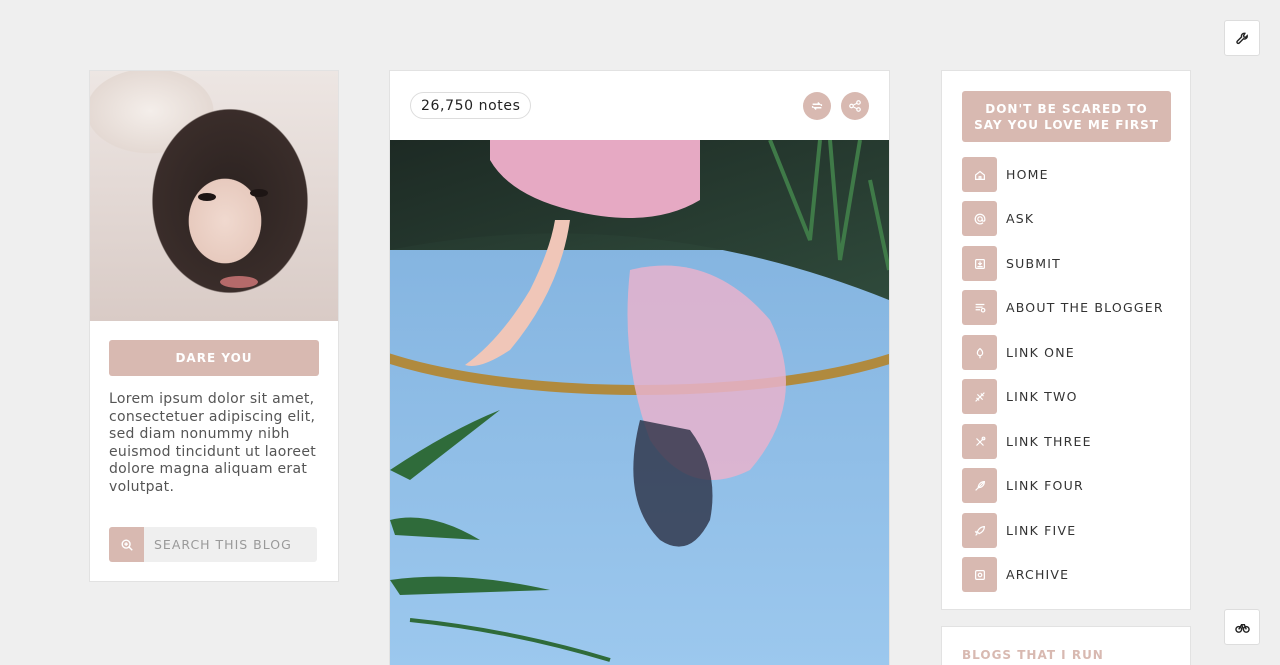 This screenshot has height=665, width=1280. Describe the element at coordinates (979, 485) in the screenshot. I see `feather-icon` at that location.